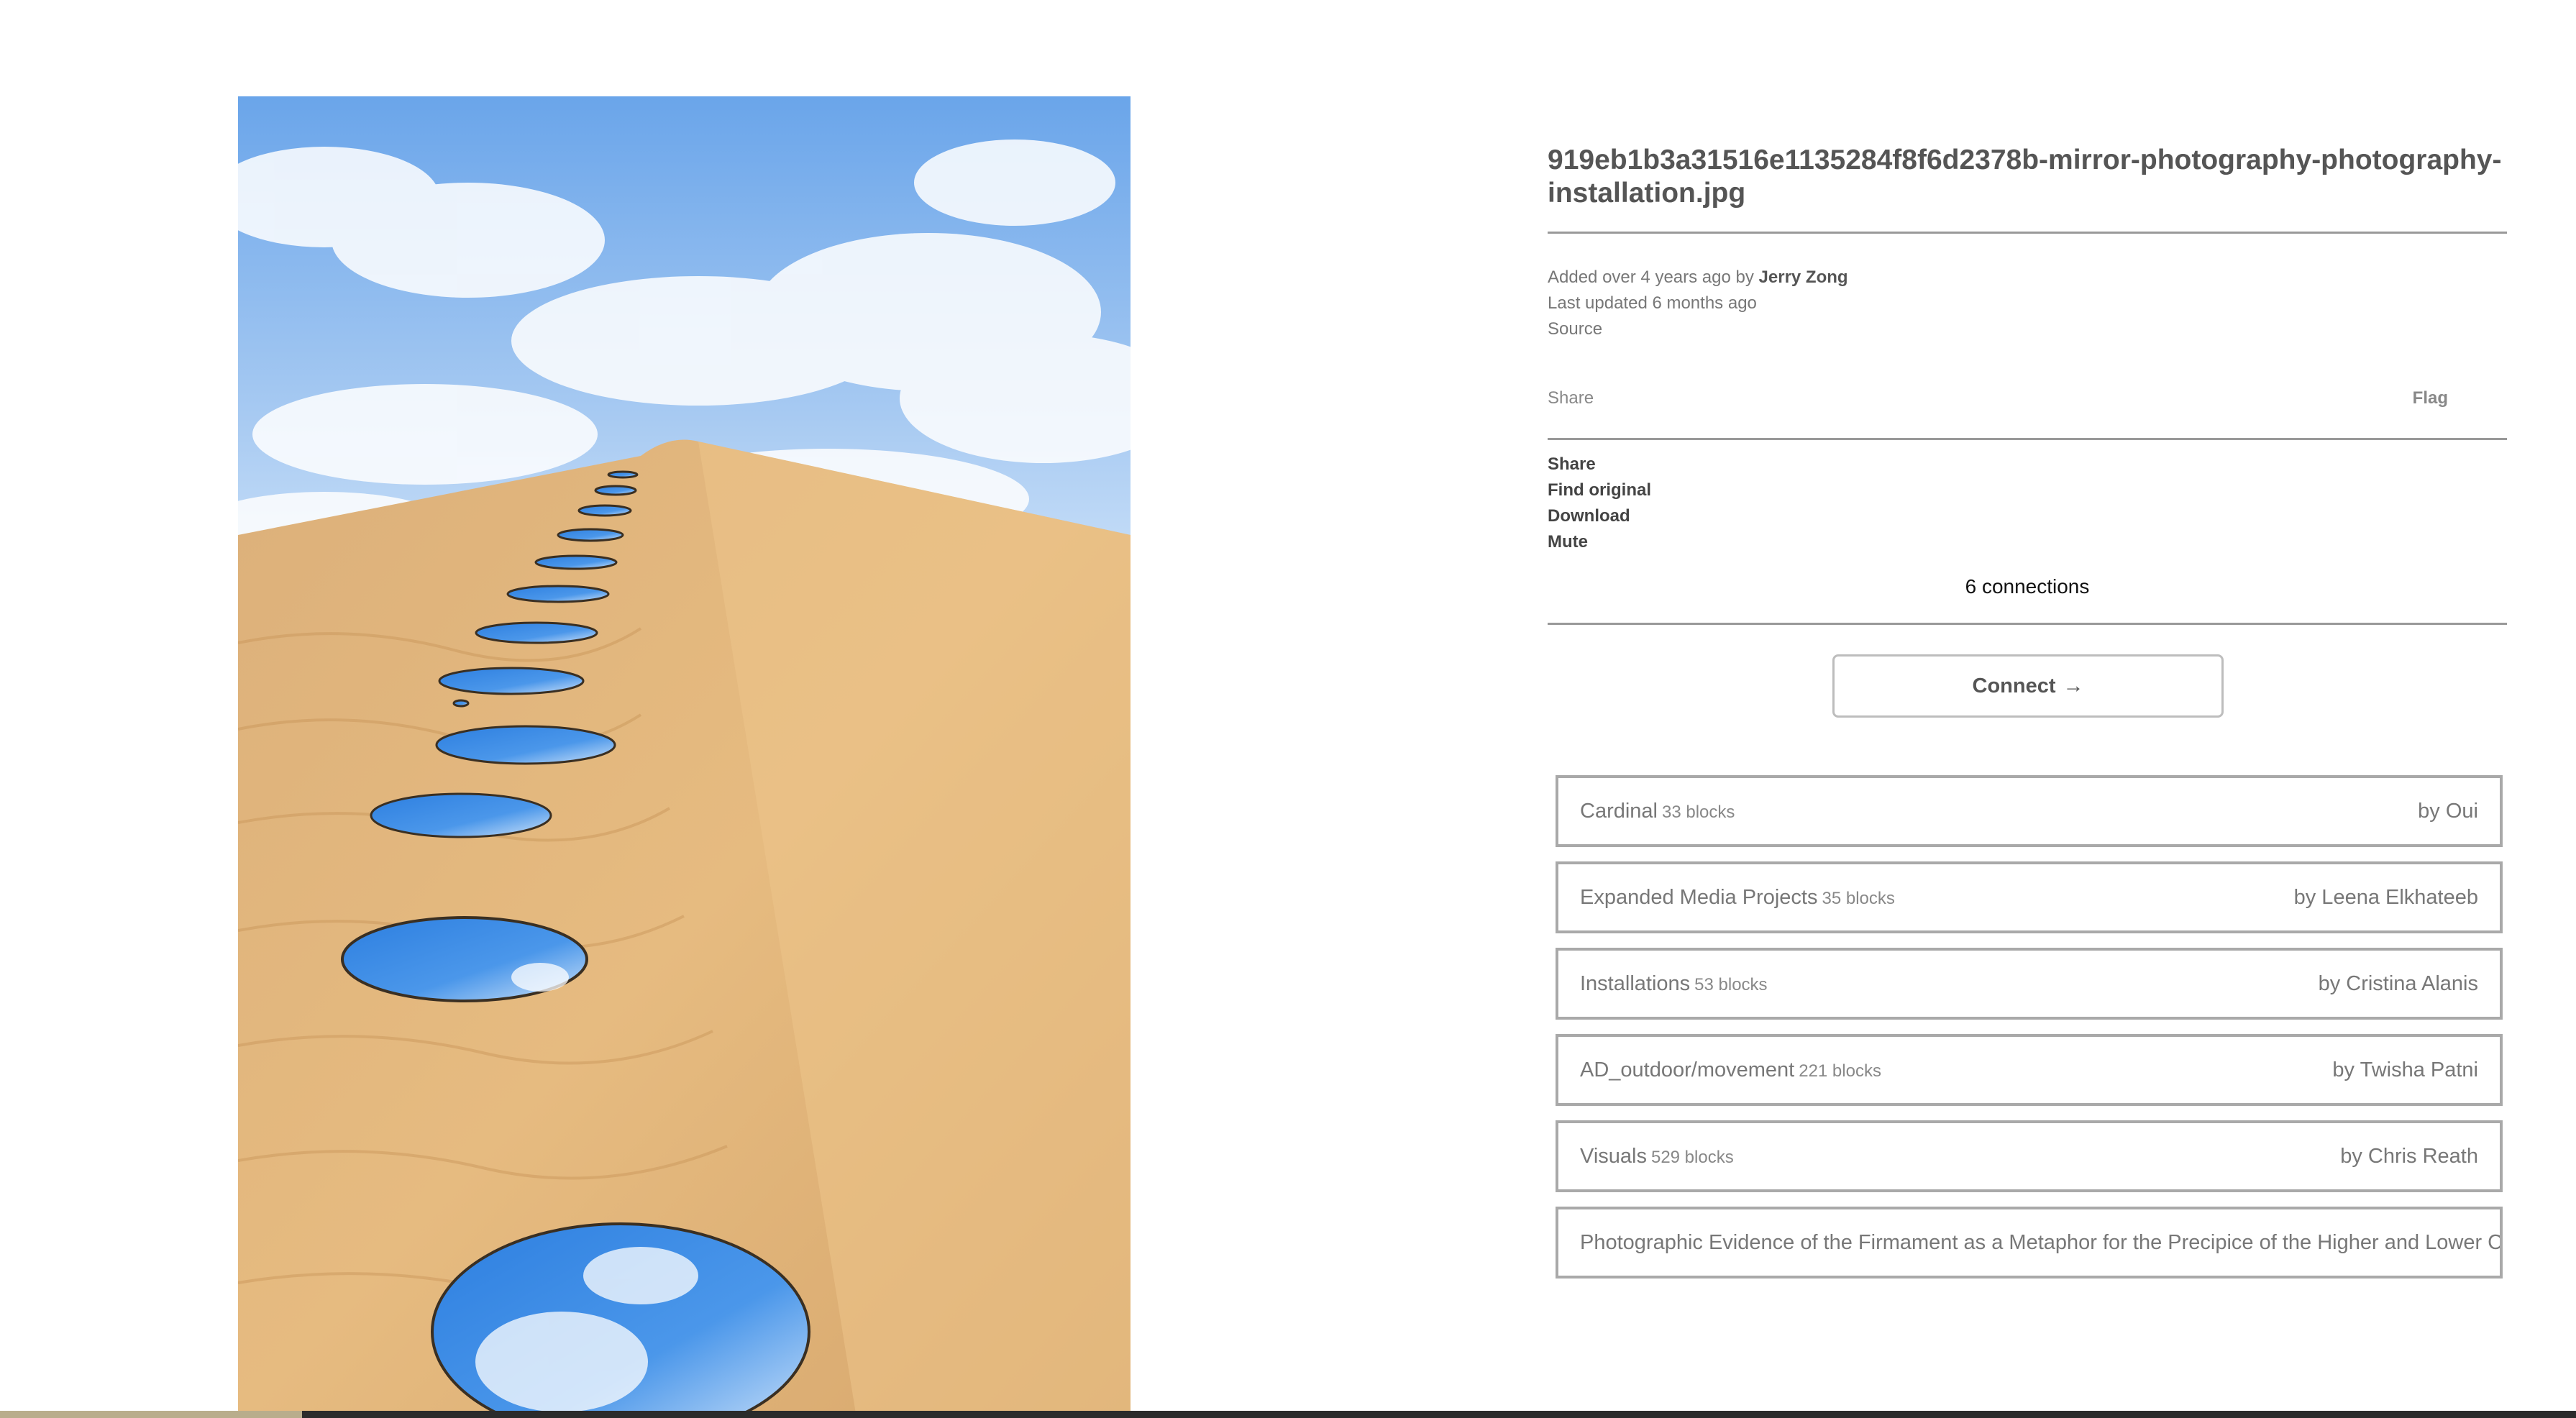 Image resolution: width=2576 pixels, height=1418 pixels. What do you see at coordinates (1840, 1071) in the screenshot?
I see `channel-count: 221 blocks` at bounding box center [1840, 1071].